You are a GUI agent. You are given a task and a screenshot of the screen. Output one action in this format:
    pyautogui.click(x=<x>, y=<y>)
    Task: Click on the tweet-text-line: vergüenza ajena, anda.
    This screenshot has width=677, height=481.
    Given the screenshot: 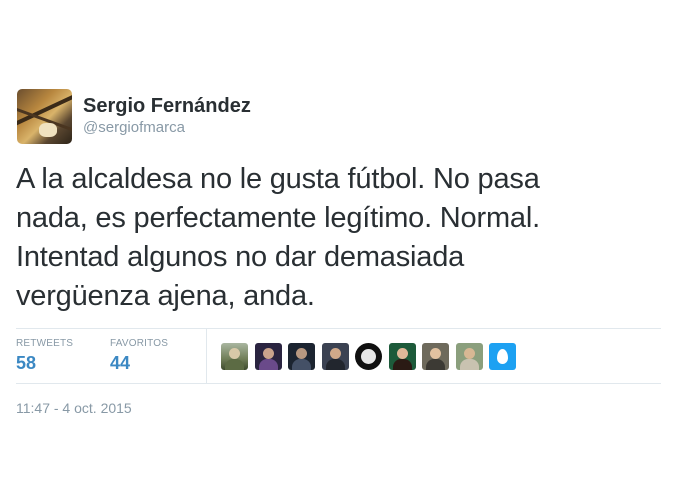 What is the action you would take?
    pyautogui.click(x=165, y=296)
    